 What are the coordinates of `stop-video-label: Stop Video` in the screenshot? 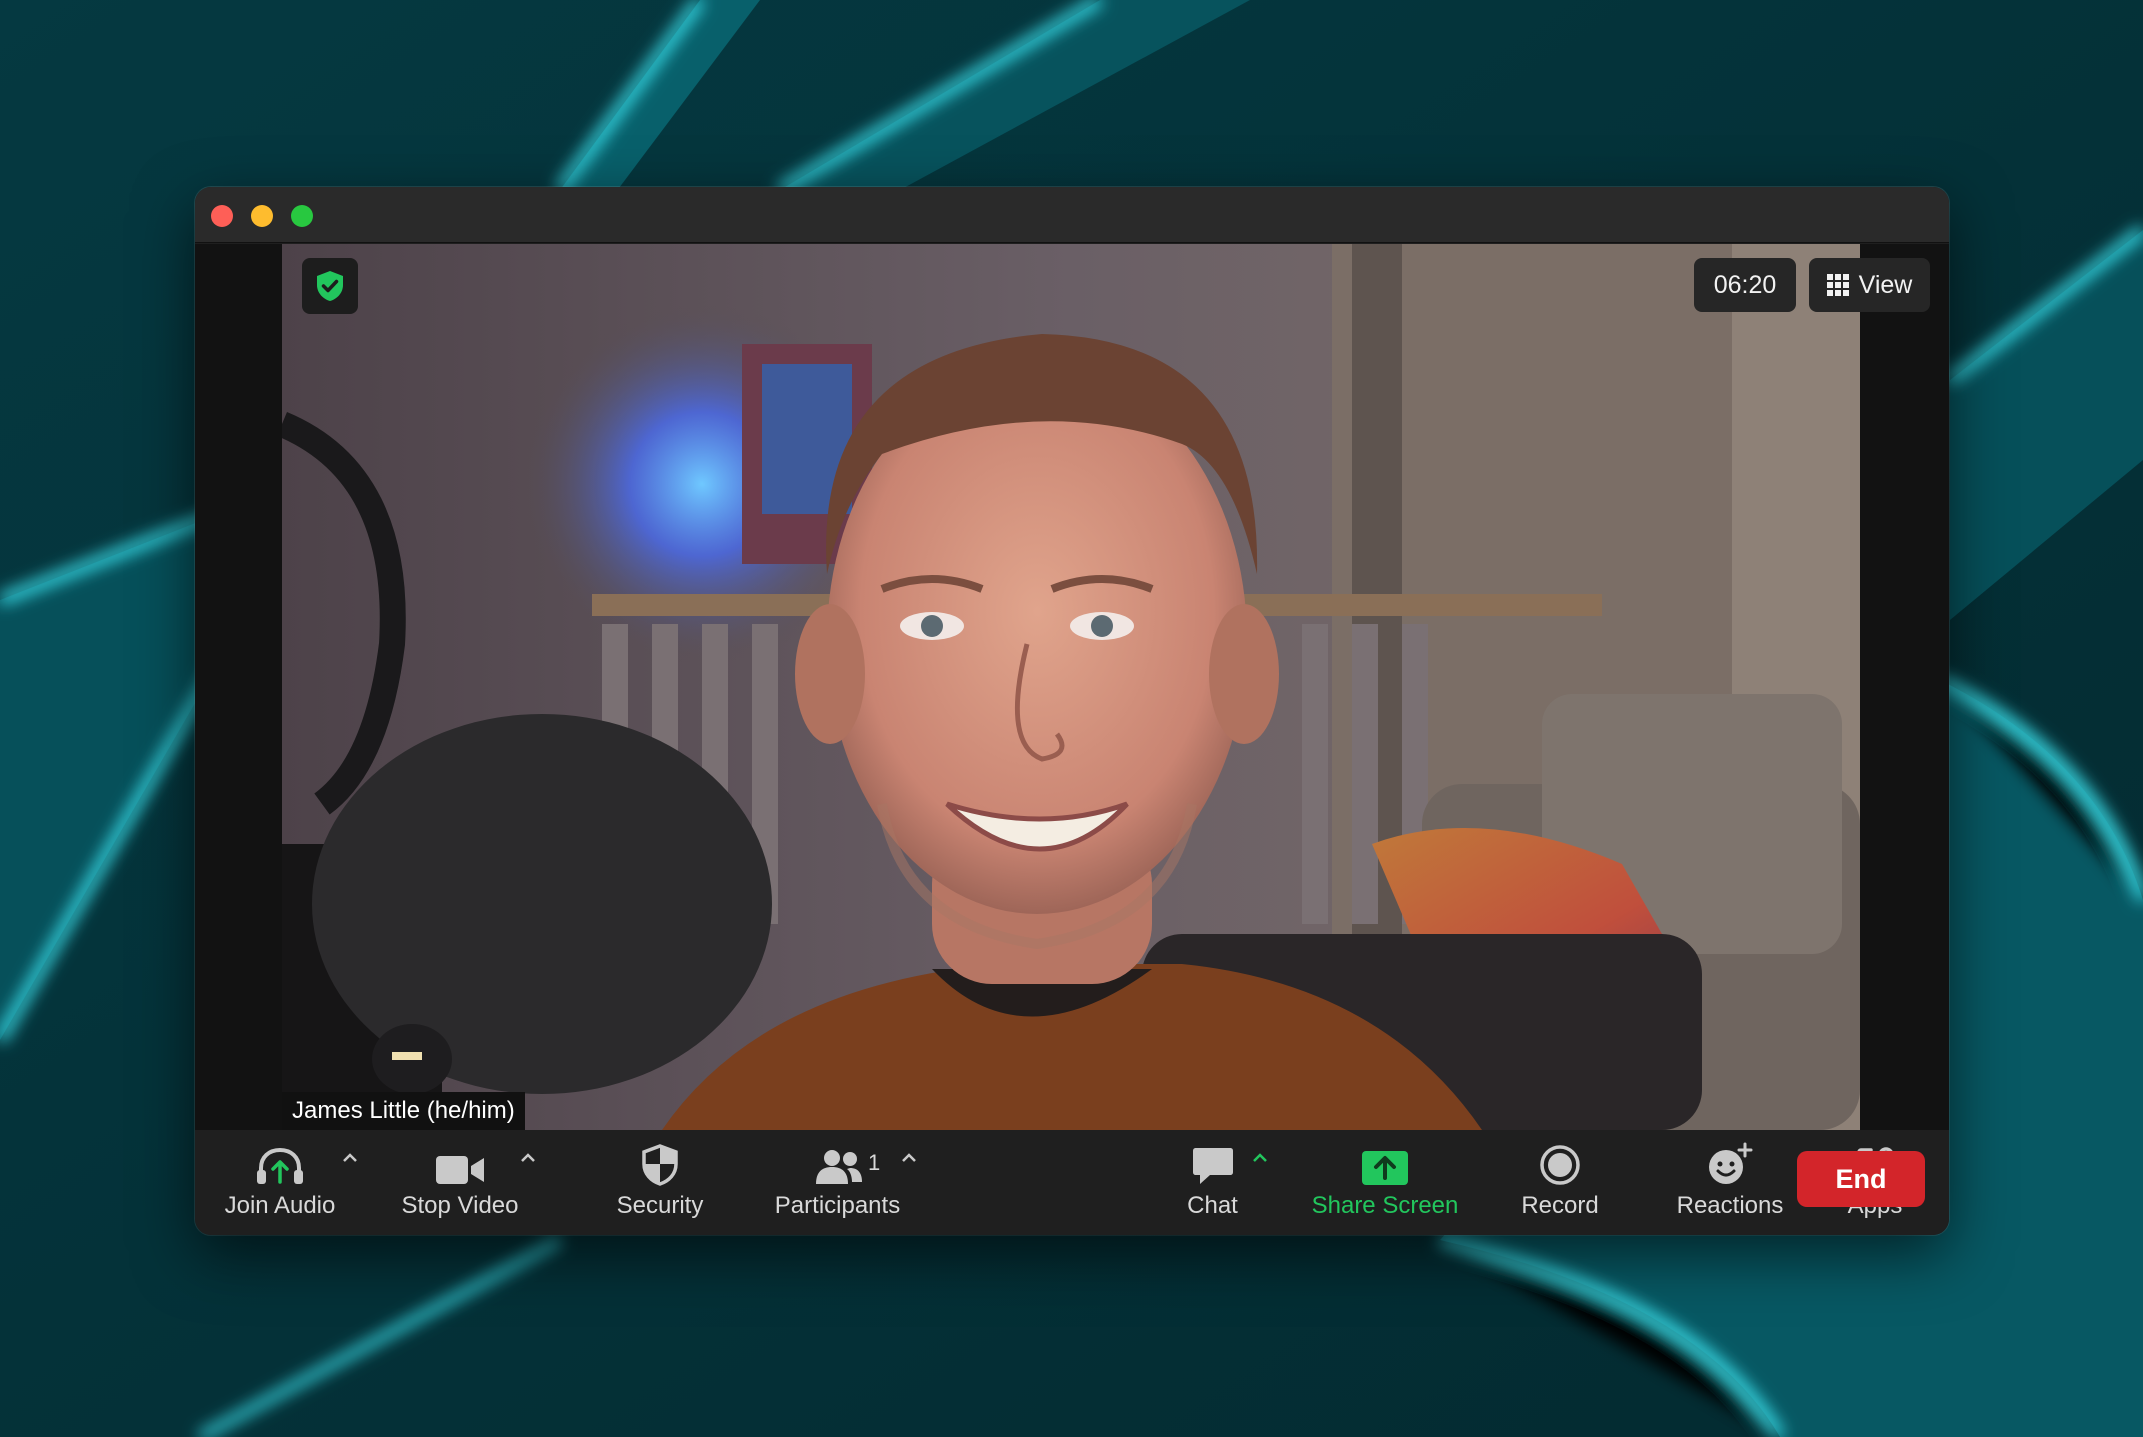 It's located at (460, 1205).